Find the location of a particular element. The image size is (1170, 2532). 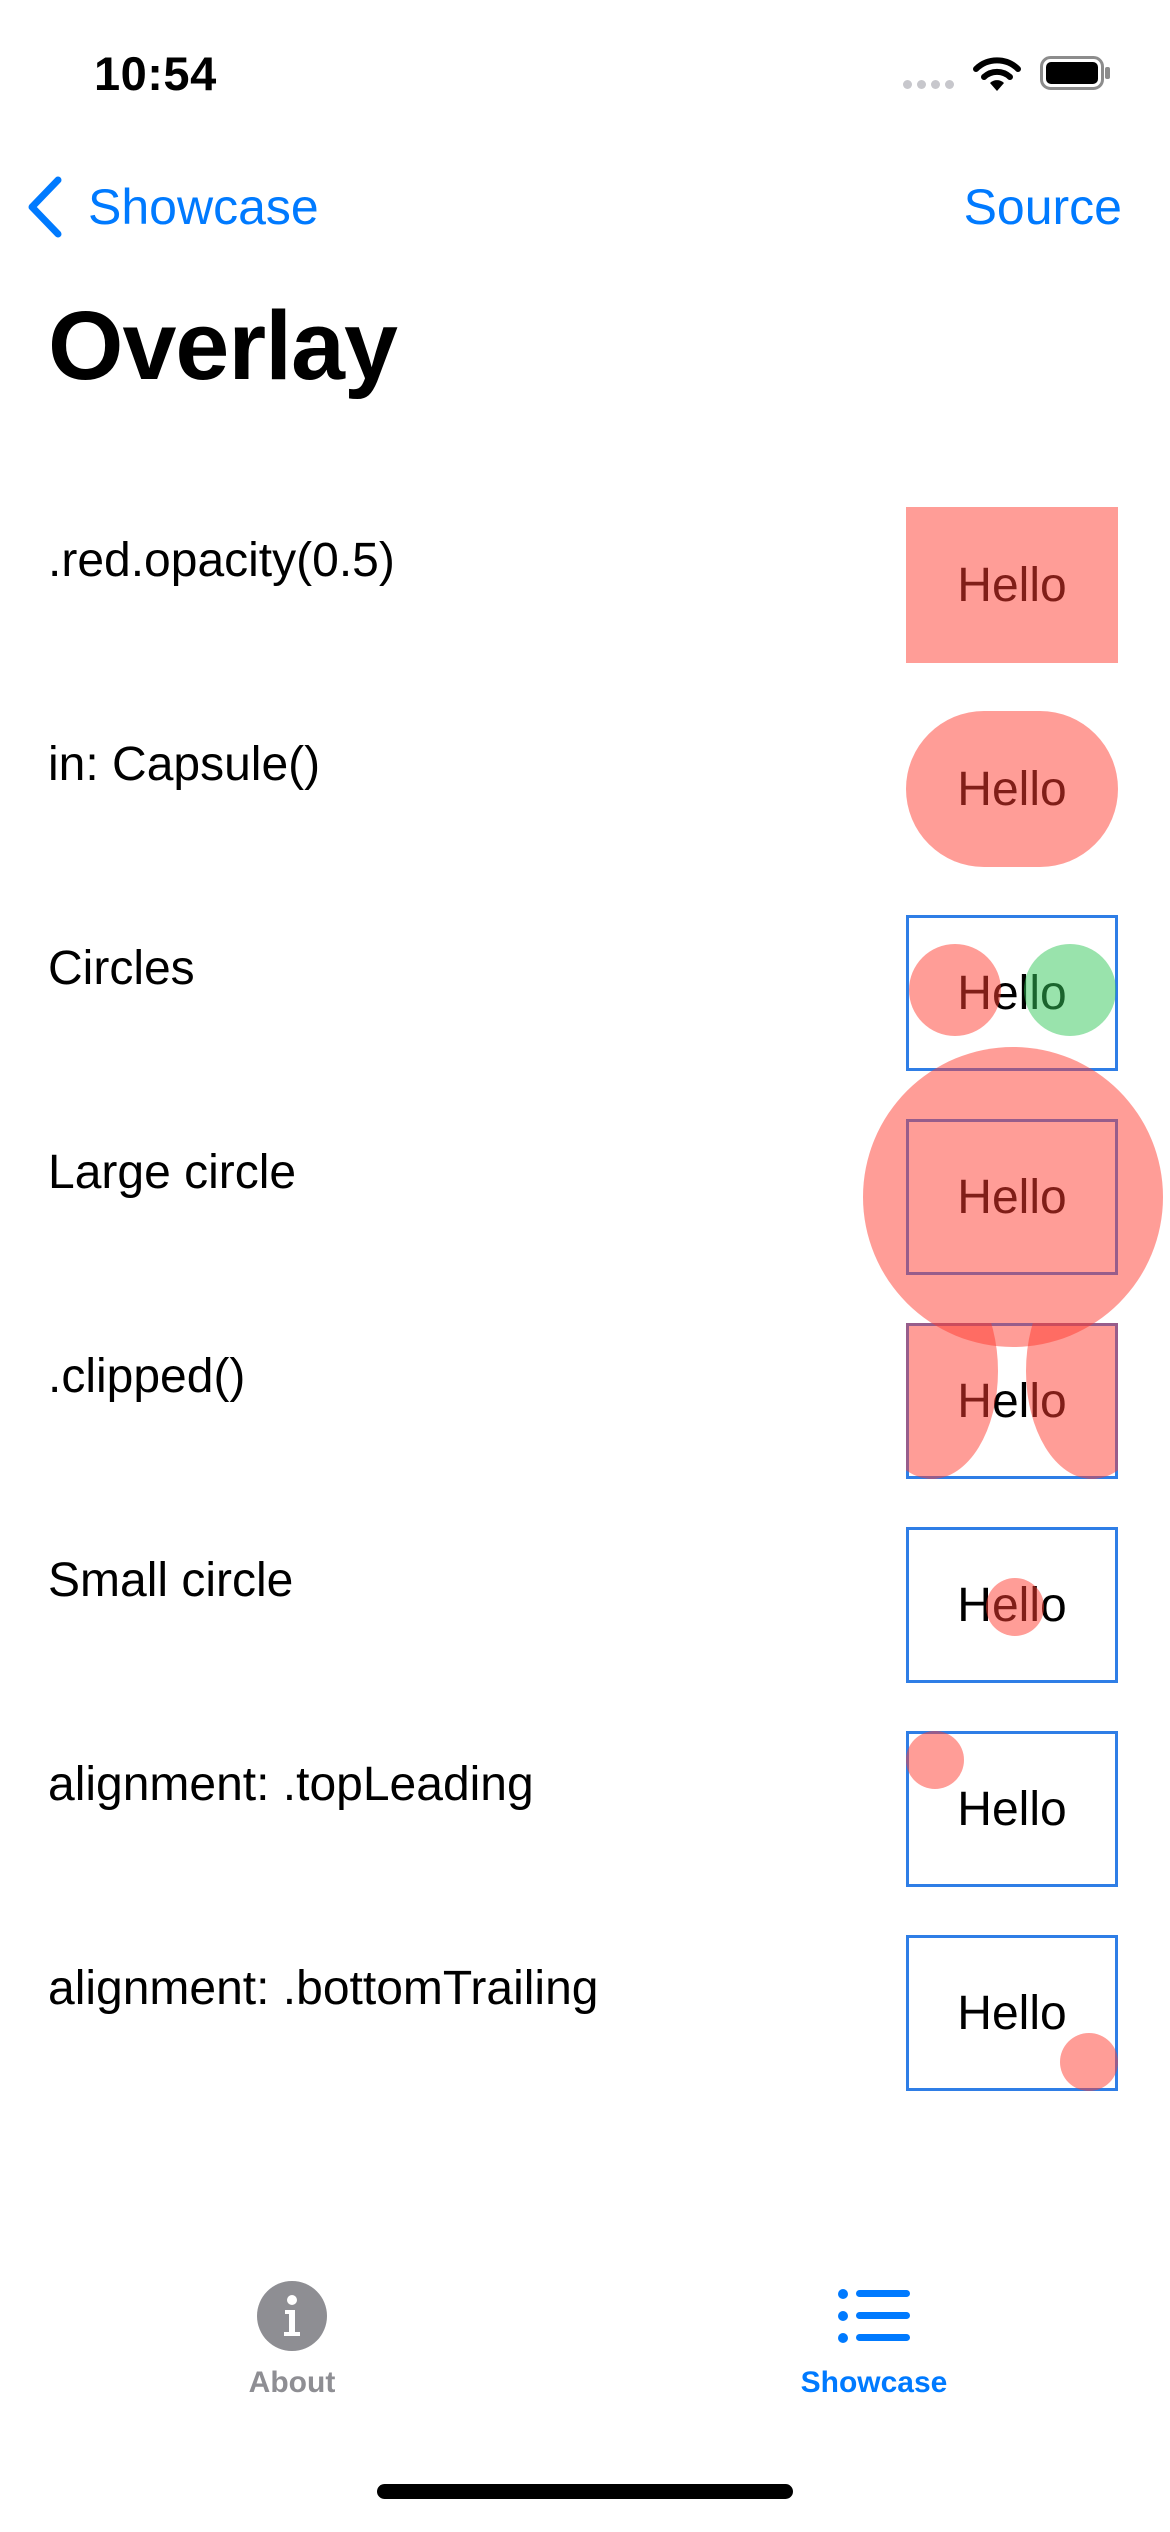

list-item: Circles Hello is located at coordinates (585, 969).